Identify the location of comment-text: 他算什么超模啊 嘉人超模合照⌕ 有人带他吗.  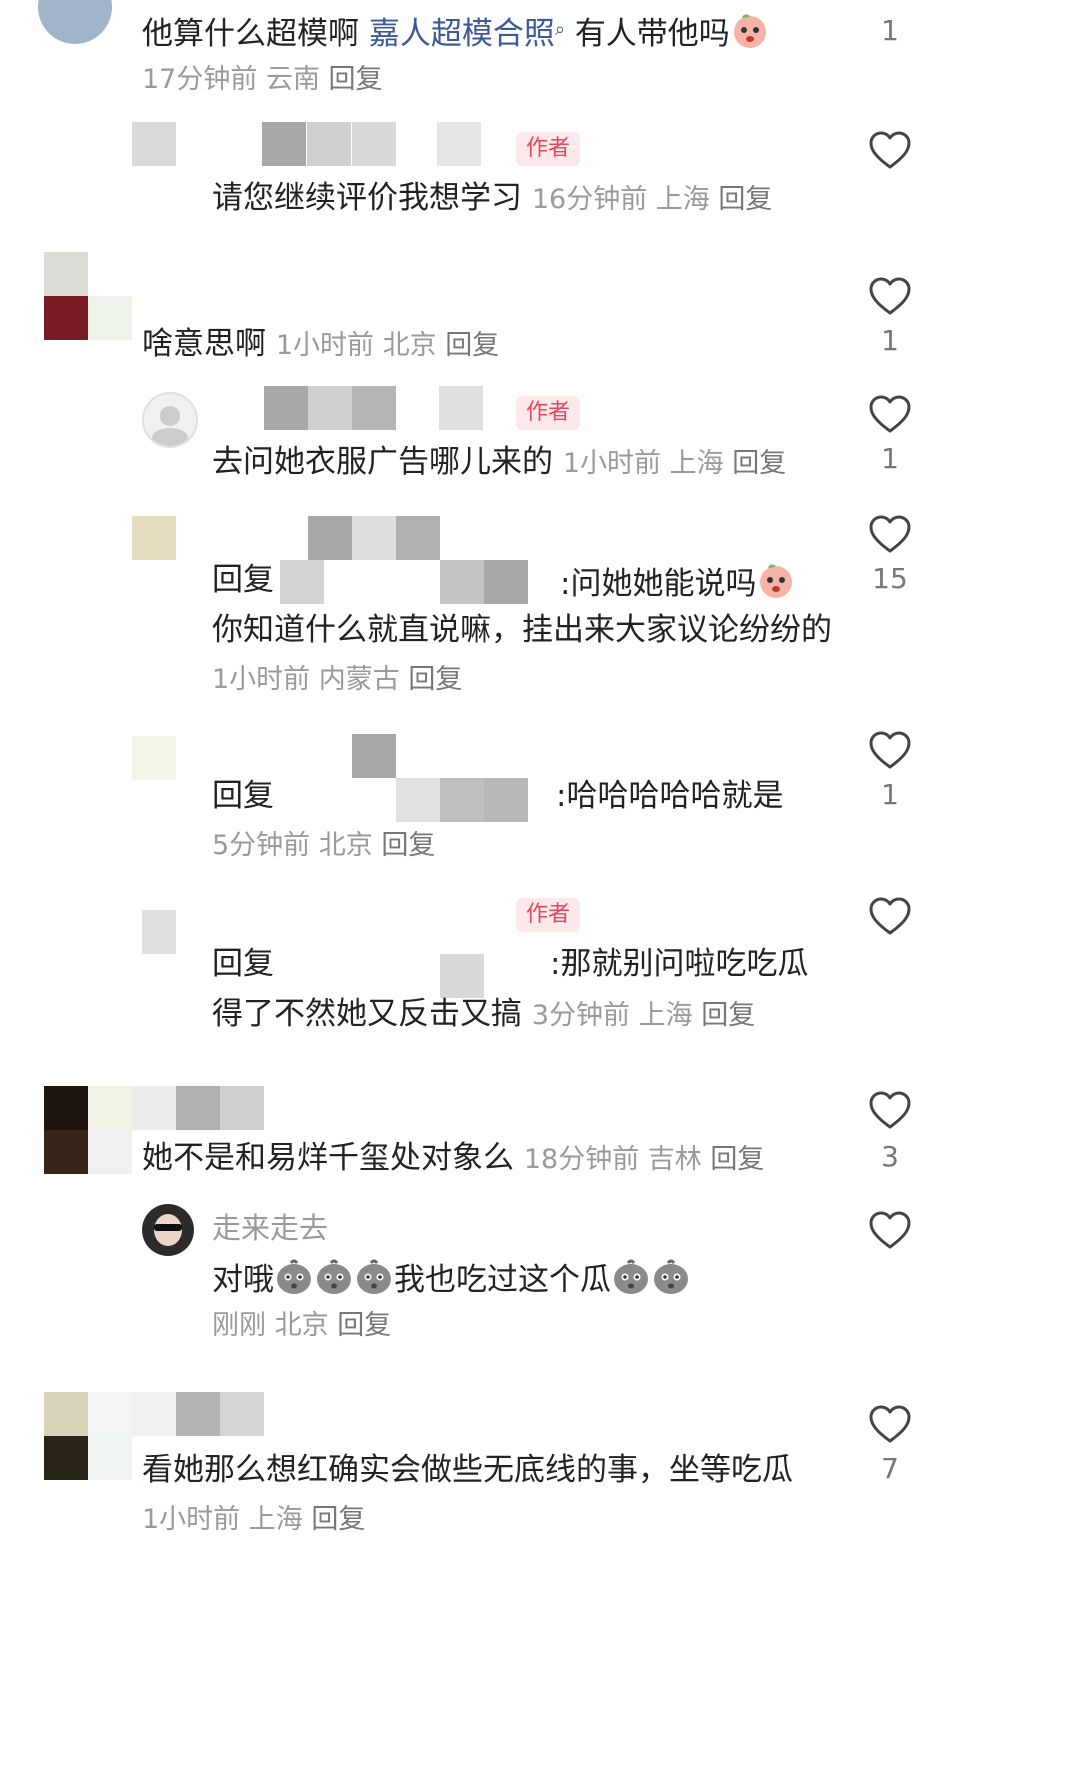
(456, 32).